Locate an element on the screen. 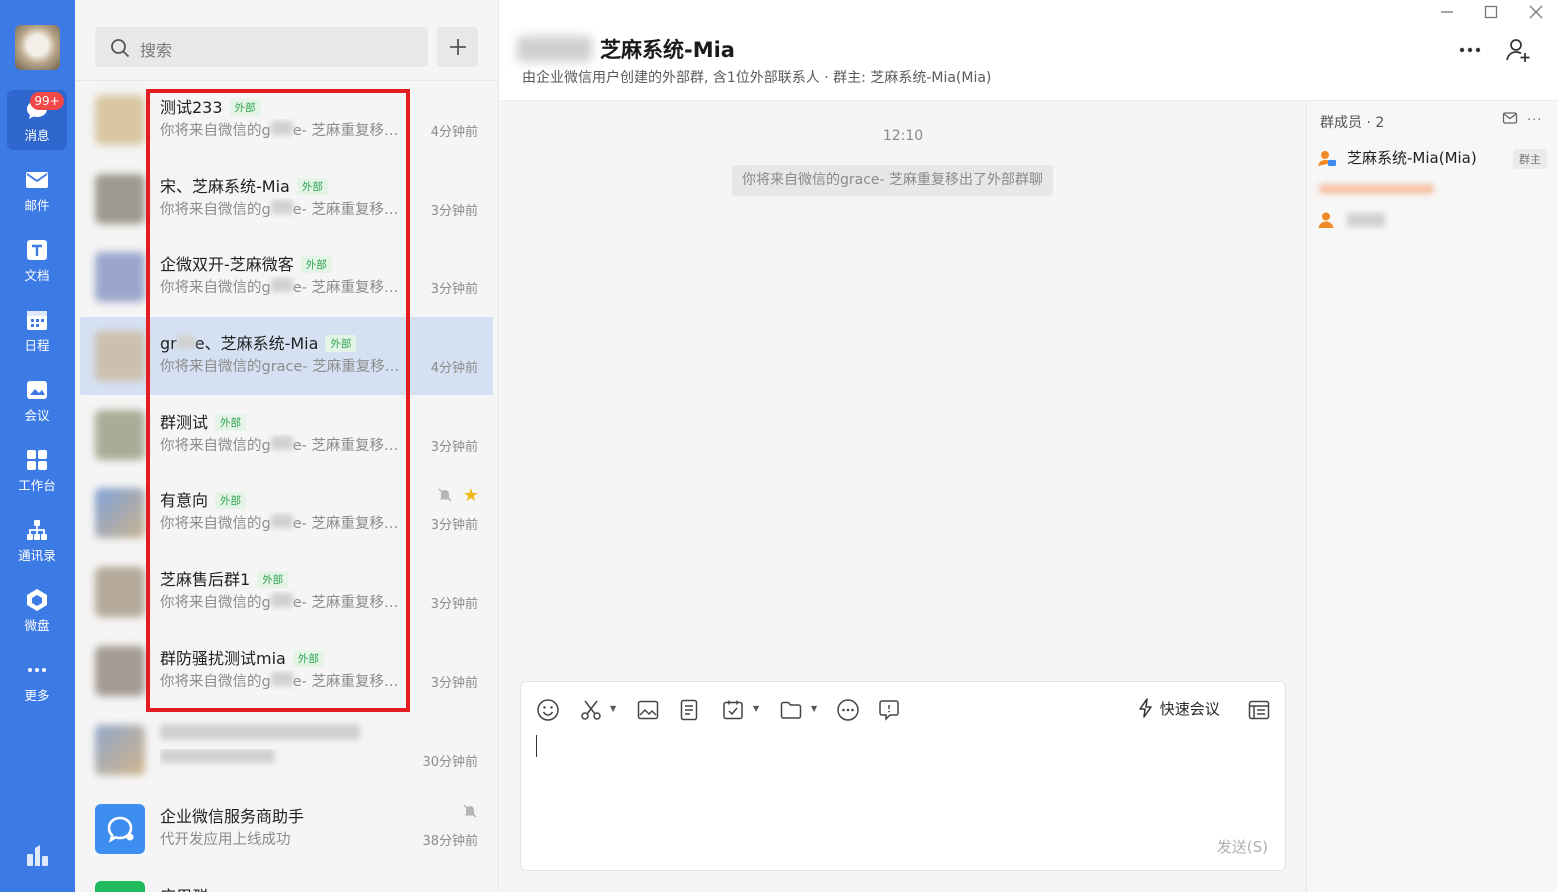 This screenshot has height=892, width=1557. conversation-preview: 代开发应用上线成功 is located at coordinates (225, 840).